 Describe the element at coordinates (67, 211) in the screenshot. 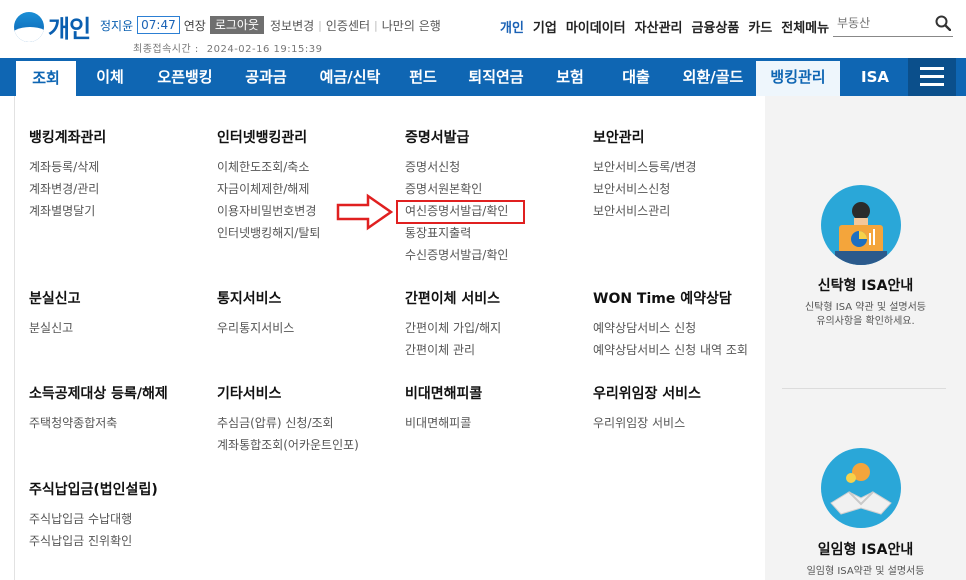

I see `menu-link: 계좌별명달기` at that location.